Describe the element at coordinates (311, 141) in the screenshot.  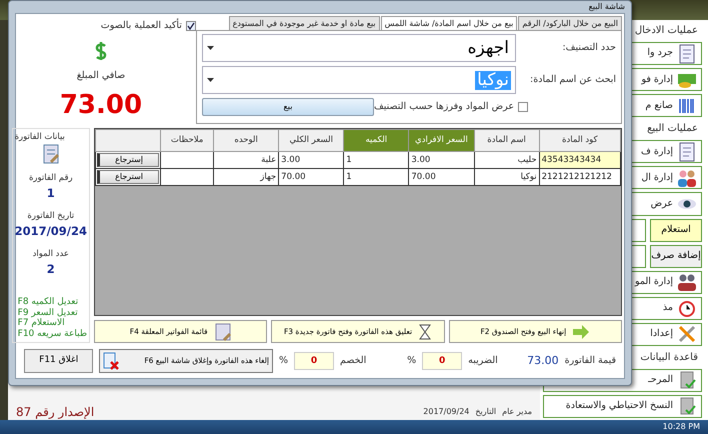
I see `column-header: السعر الكلي` at that location.